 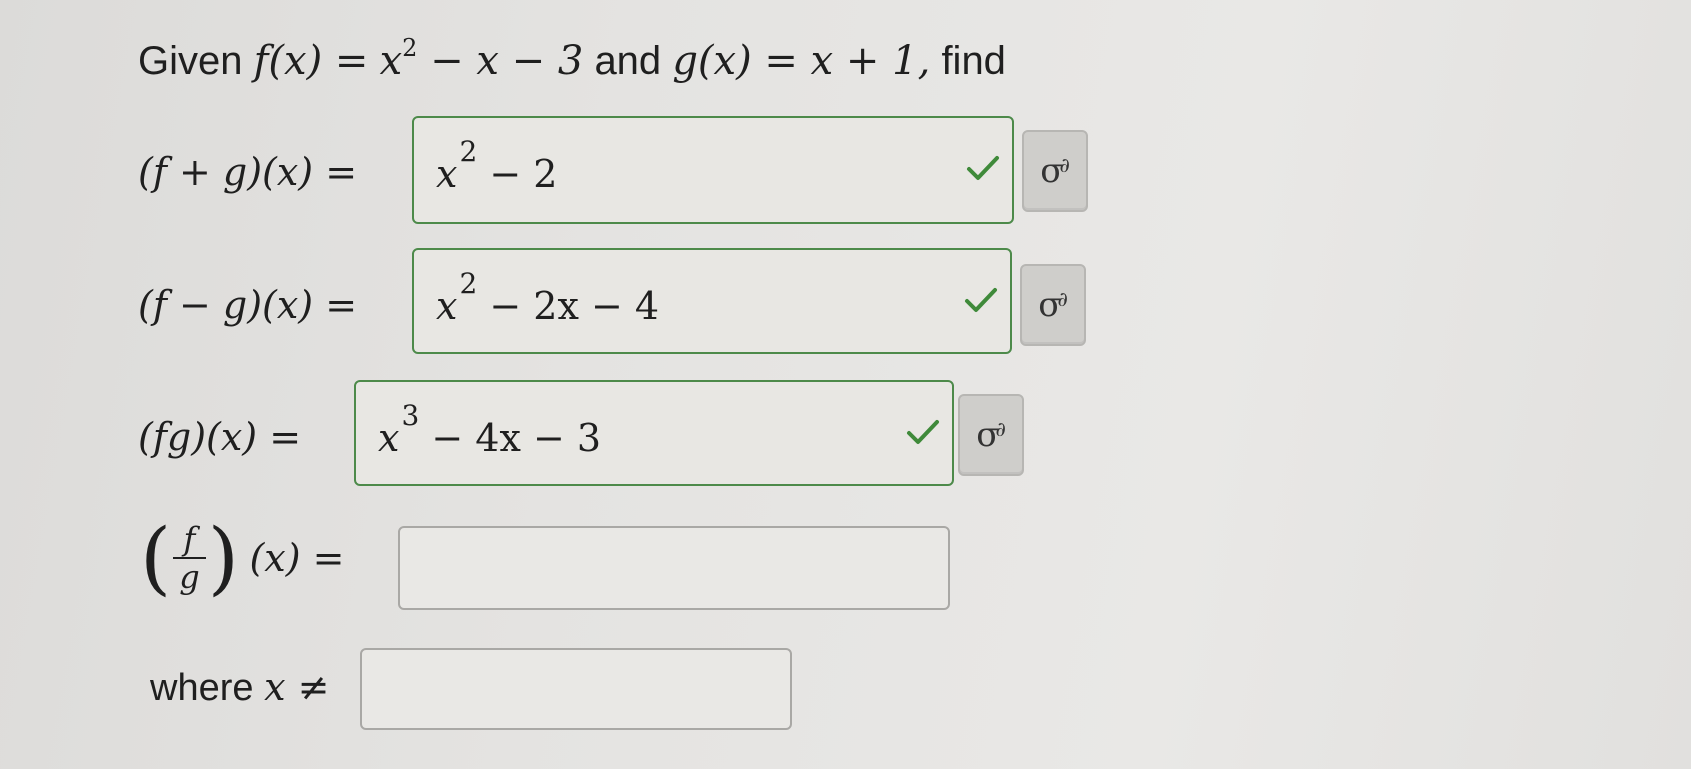 What do you see at coordinates (389, 438) in the screenshot?
I see `product-answer-base: x` at bounding box center [389, 438].